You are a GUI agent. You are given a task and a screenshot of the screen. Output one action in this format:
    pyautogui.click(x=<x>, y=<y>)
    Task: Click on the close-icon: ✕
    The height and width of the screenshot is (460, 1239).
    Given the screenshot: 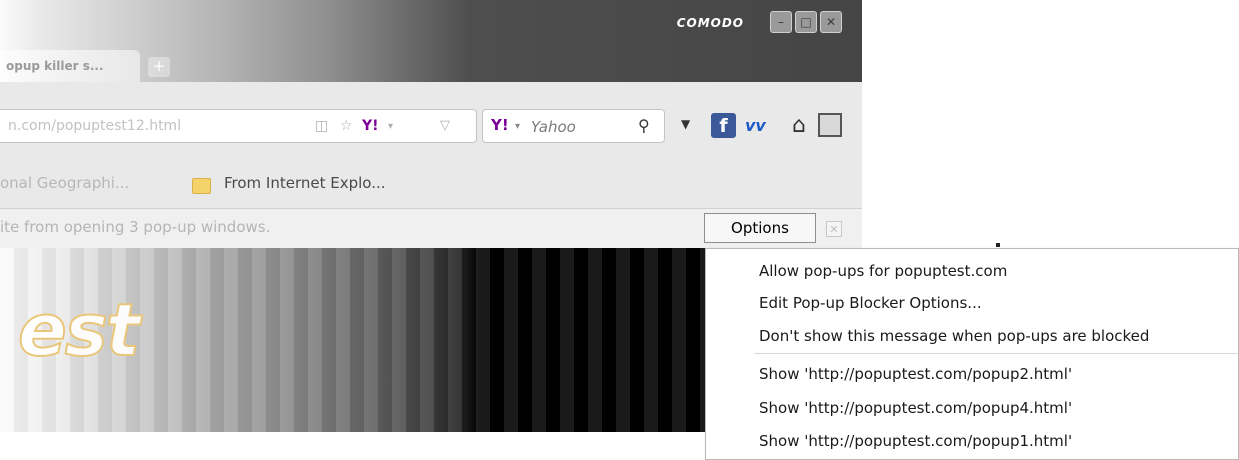 What is the action you would take?
    pyautogui.click(x=834, y=229)
    